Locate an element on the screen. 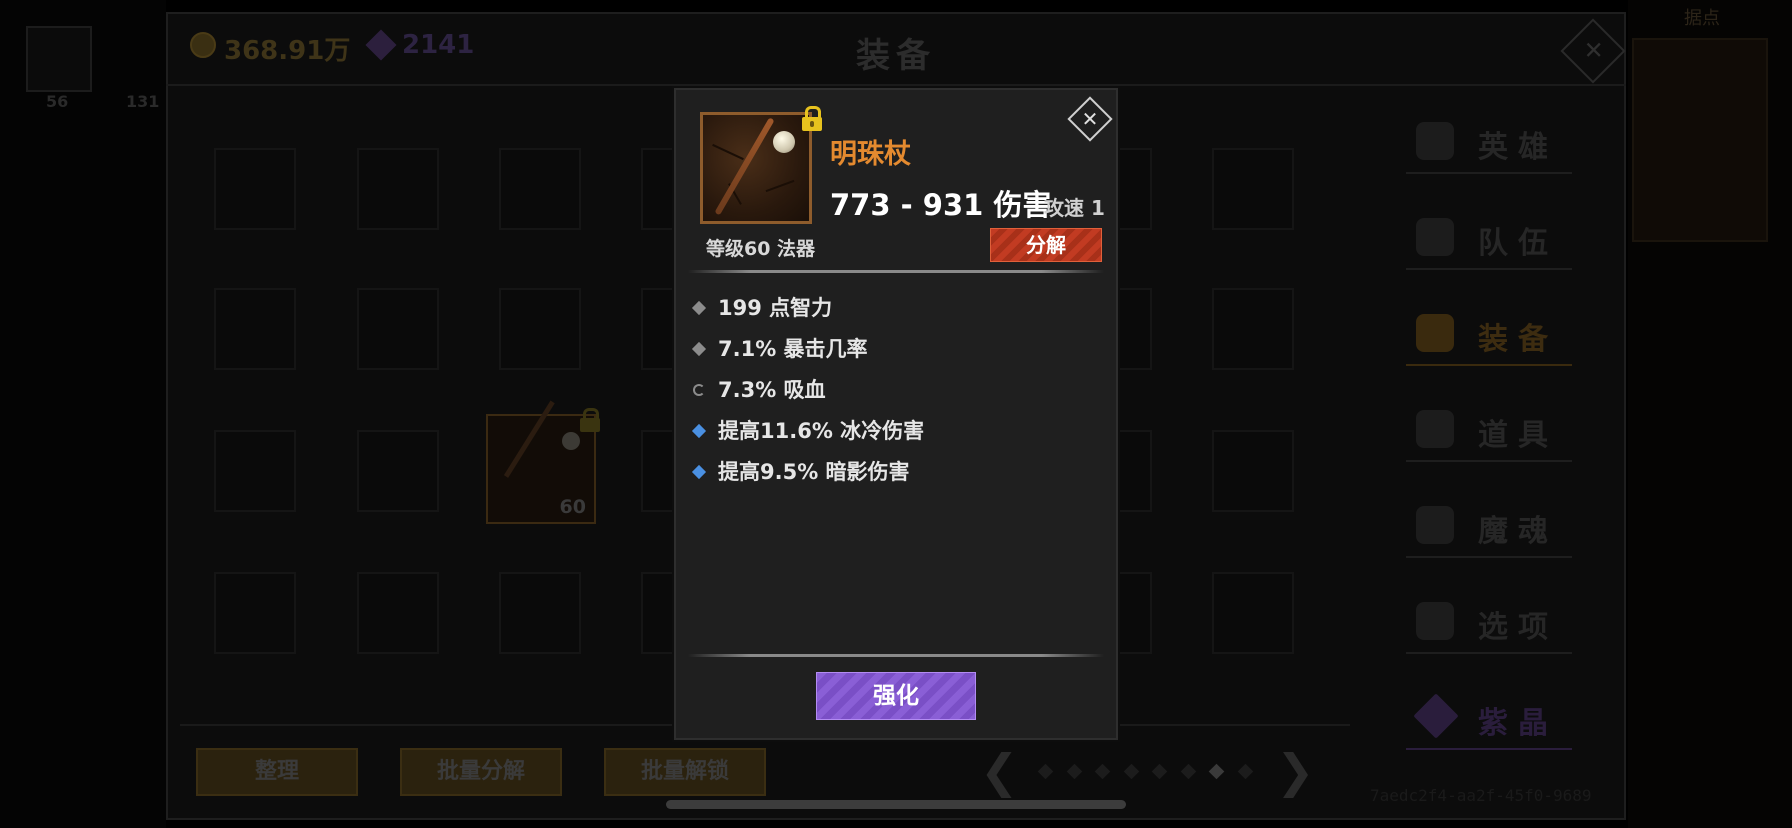  tab-5: 选项 is located at coordinates (1489, 623).